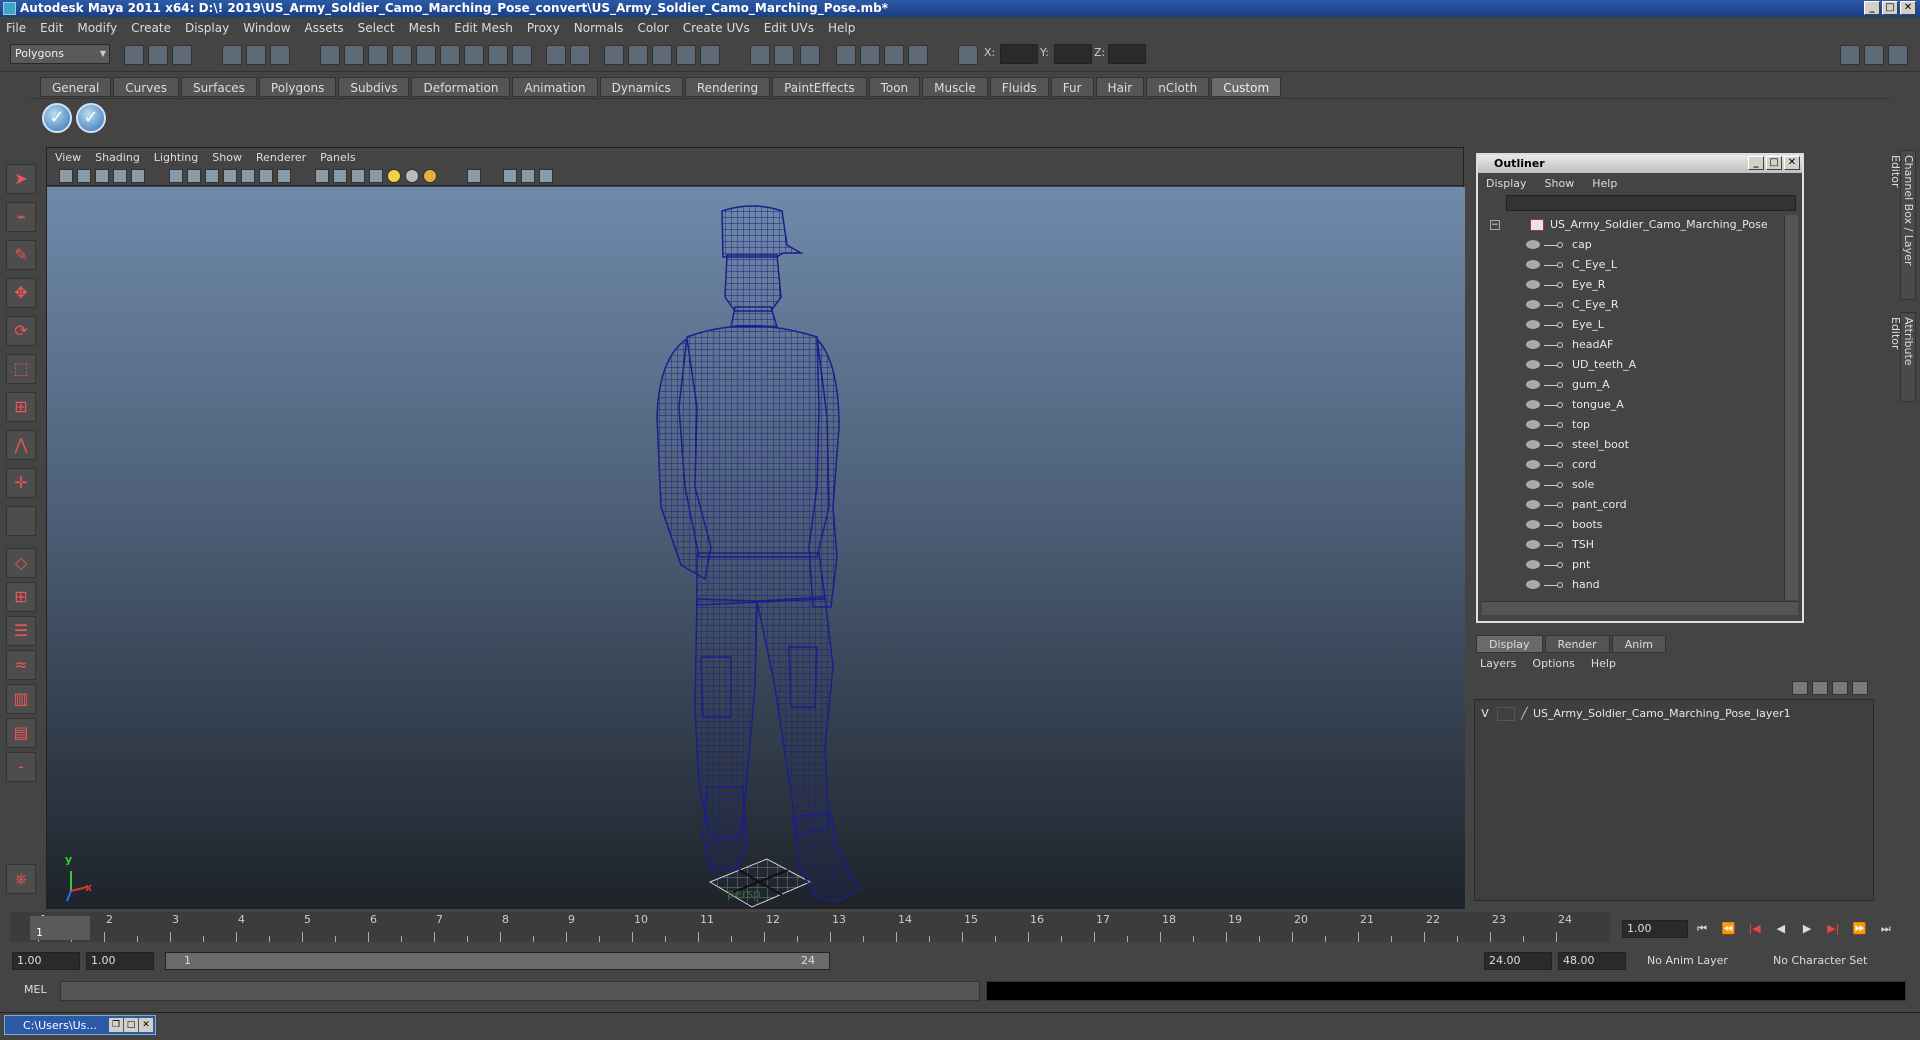 The width and height of the screenshot is (1920, 1040). I want to click on channel-box-tab: Channel Box / Layer Editor, so click(1902, 225).